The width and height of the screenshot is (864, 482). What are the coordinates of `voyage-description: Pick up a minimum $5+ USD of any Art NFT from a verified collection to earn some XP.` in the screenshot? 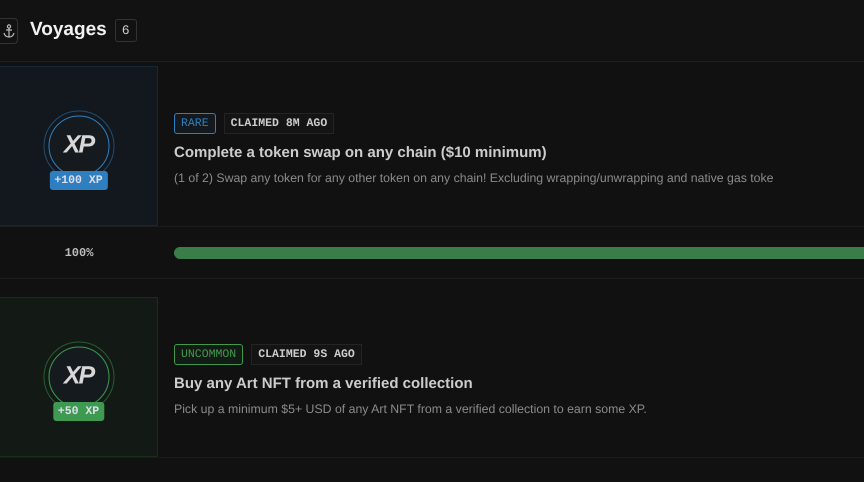 It's located at (410, 409).